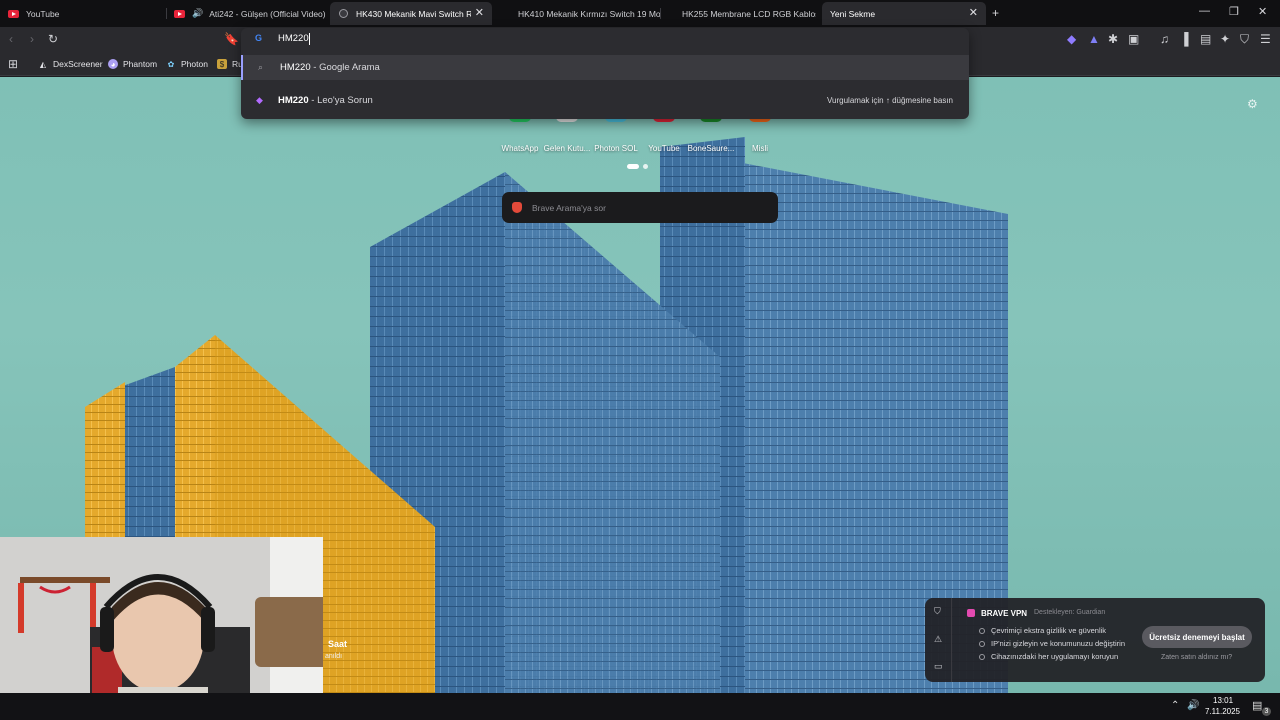 The width and height of the screenshot is (1280, 720). Describe the element at coordinates (640, 706) in the screenshot. I see `taskbar` at that location.